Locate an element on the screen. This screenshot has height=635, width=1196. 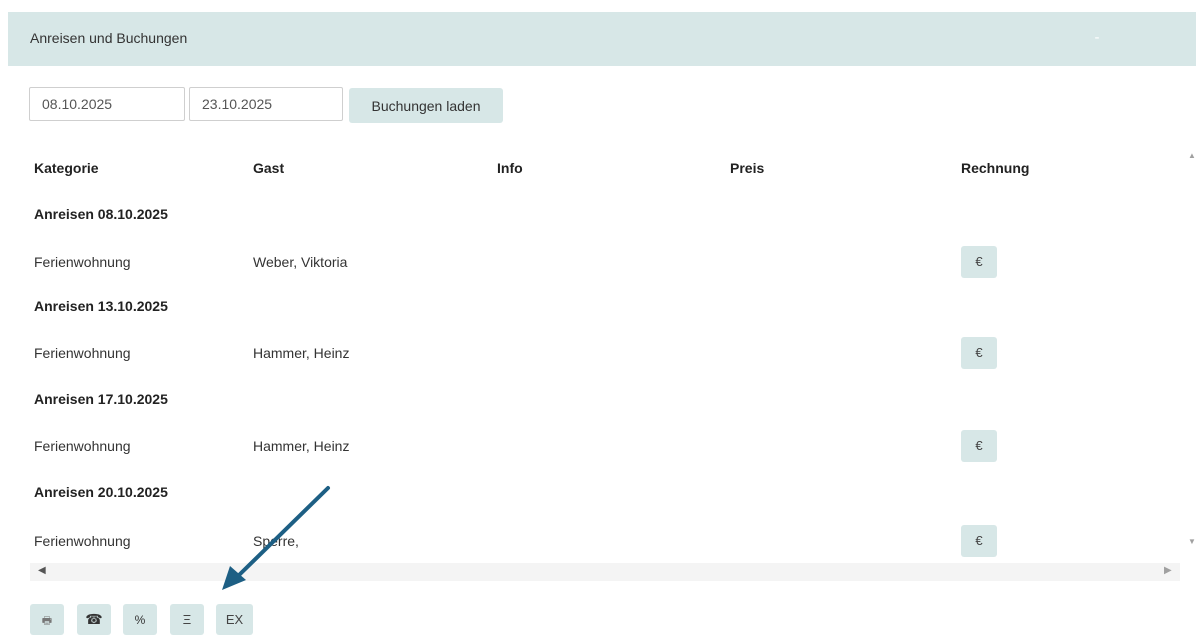
percent-button: % is located at coordinates (140, 619).